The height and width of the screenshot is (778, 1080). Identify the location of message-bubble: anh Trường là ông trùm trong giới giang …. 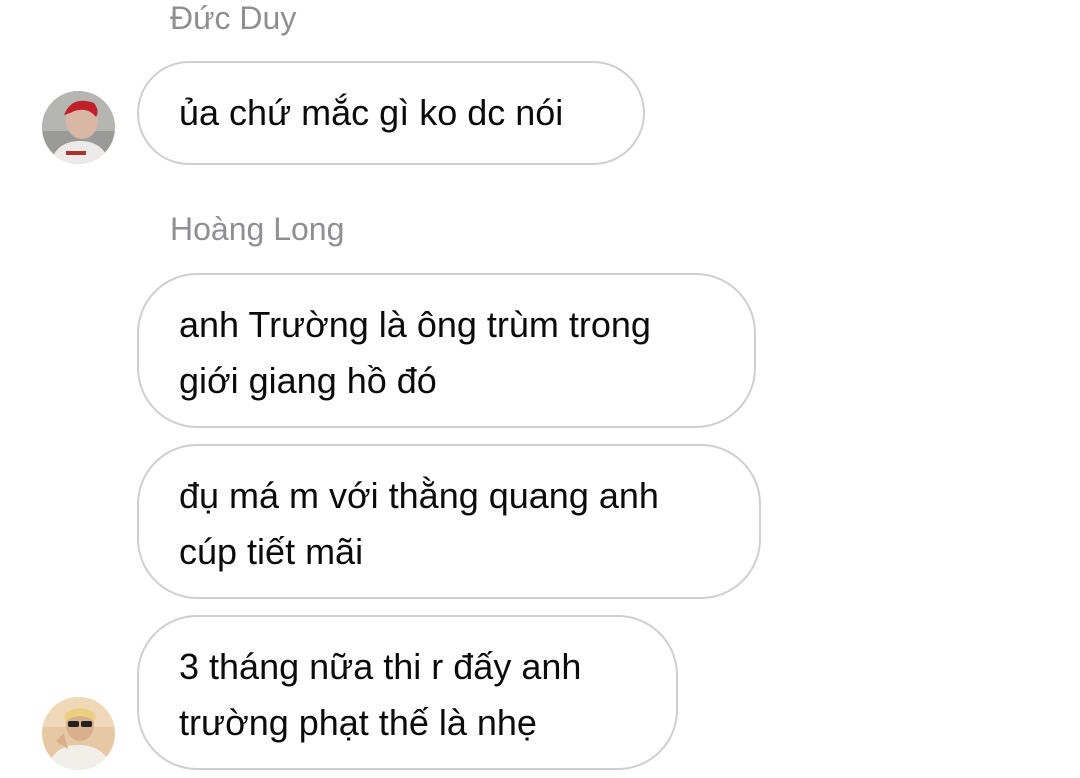
(446, 350).